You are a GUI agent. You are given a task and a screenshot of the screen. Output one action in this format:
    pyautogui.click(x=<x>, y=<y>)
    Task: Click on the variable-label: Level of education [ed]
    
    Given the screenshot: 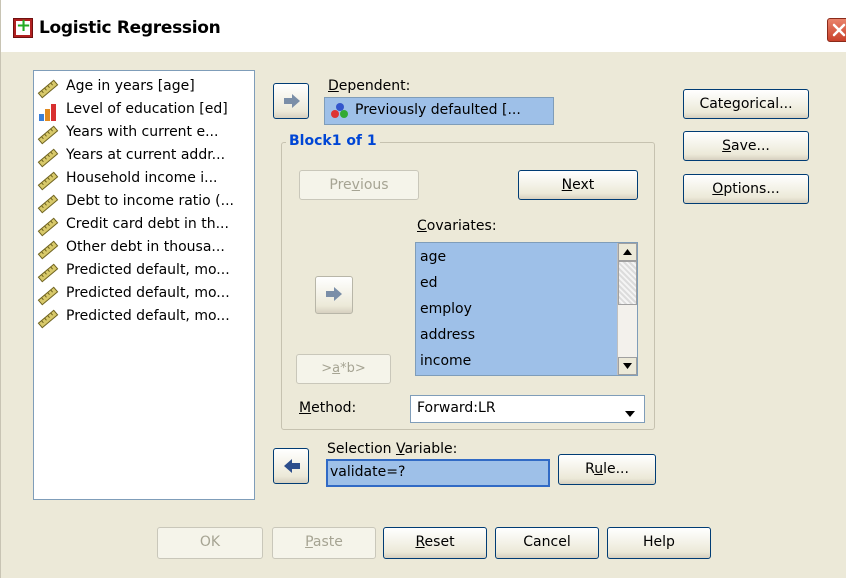 What is the action you would take?
    pyautogui.click(x=147, y=109)
    